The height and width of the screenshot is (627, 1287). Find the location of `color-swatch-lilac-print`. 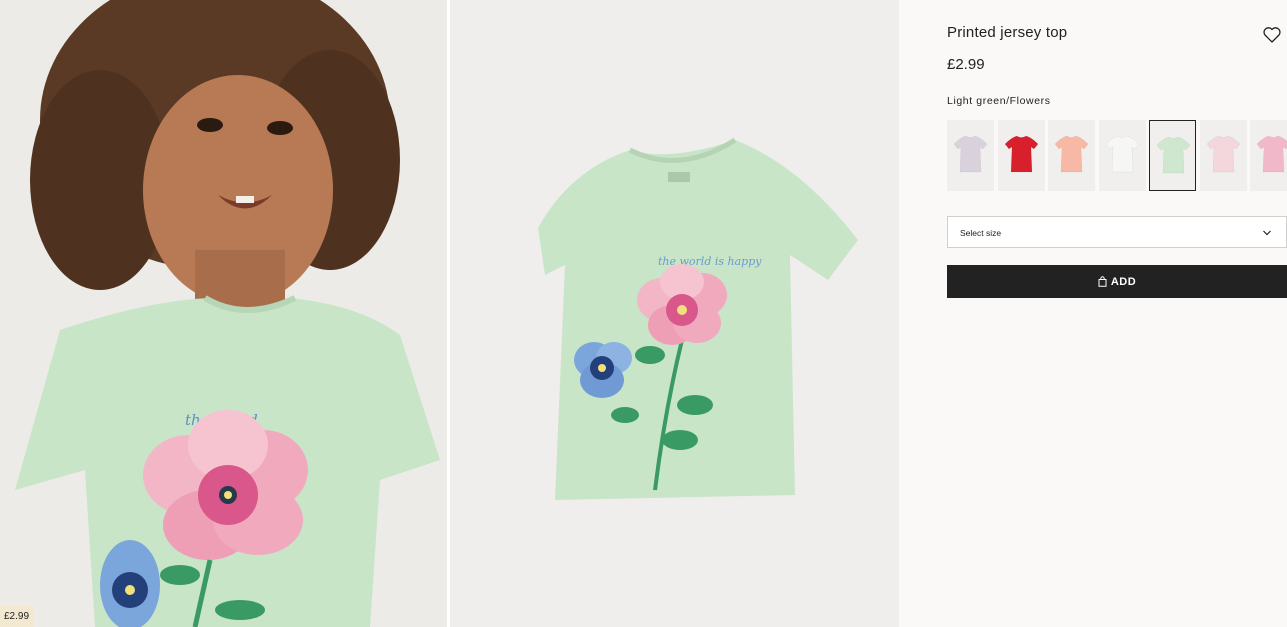

color-swatch-lilac-print is located at coordinates (970, 155).